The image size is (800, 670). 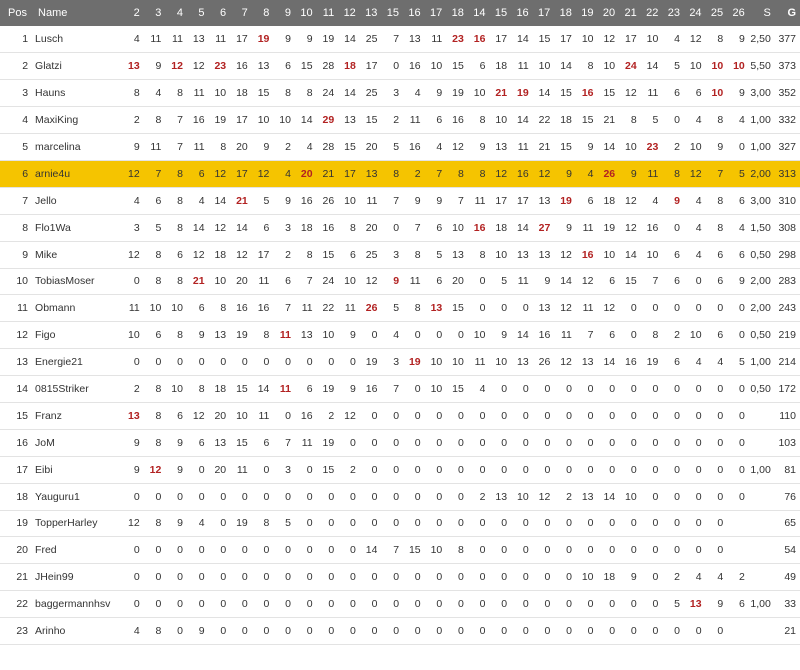 I want to click on column-header-14: 15, so click(x=388, y=13).